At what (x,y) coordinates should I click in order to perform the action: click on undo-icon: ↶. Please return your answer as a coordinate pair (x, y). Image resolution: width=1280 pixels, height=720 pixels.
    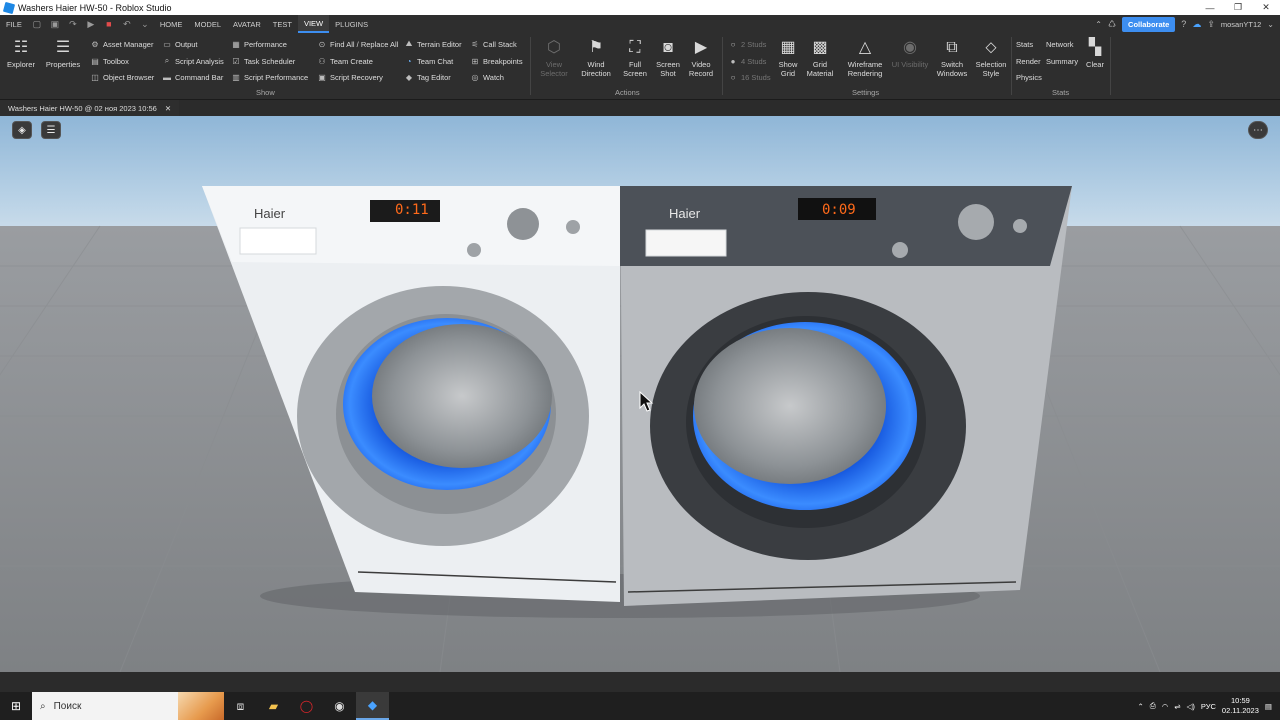
    Looking at the image, I should click on (127, 24).